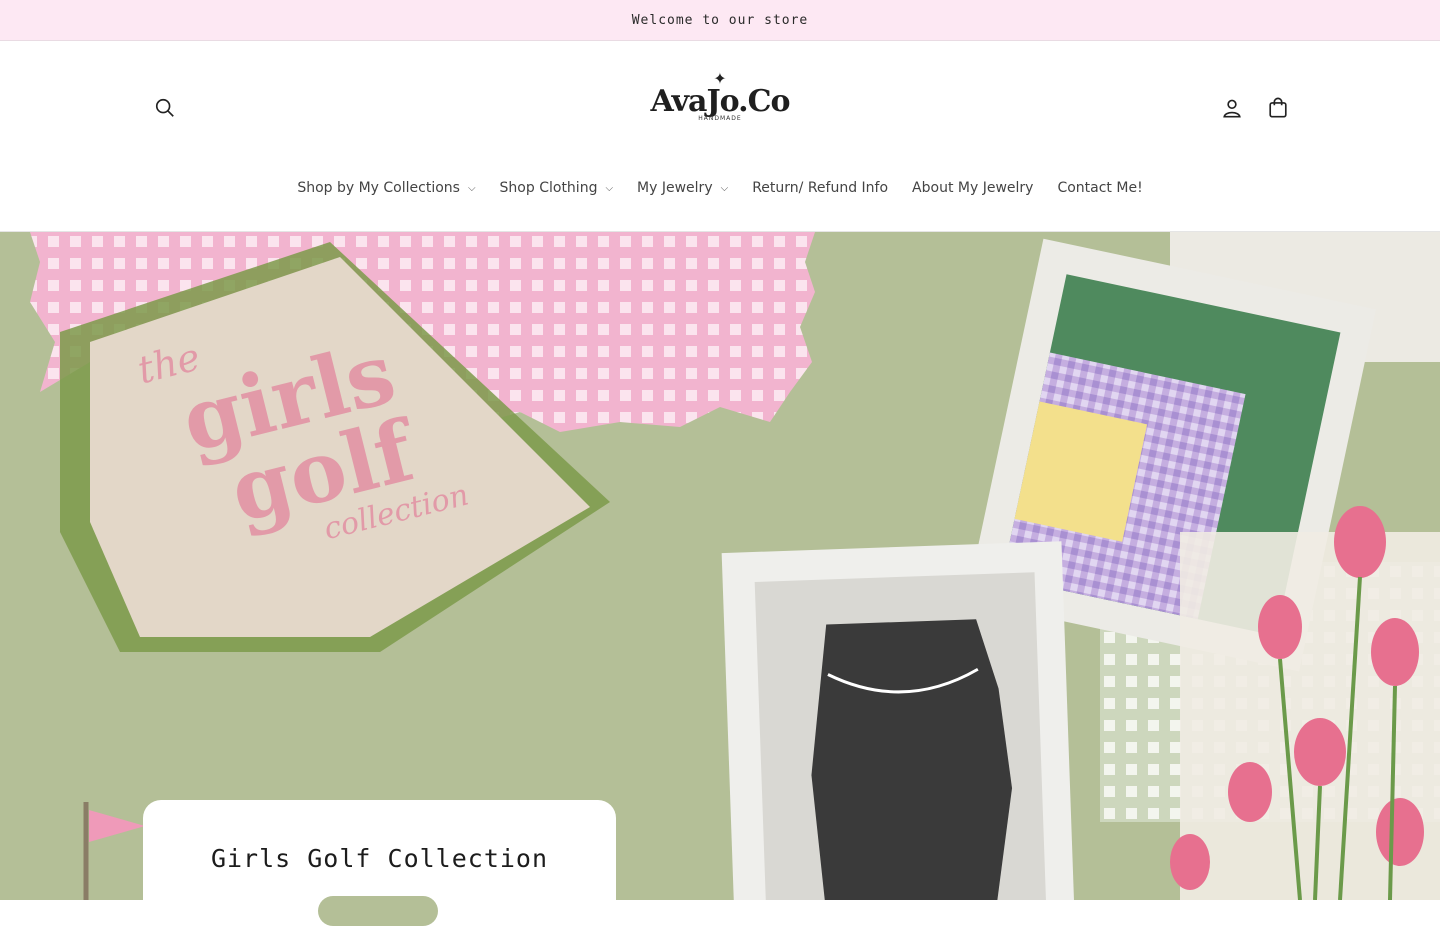  What do you see at coordinates (675, 188) in the screenshot?
I see `nav-item-label: My Jewelry` at bounding box center [675, 188].